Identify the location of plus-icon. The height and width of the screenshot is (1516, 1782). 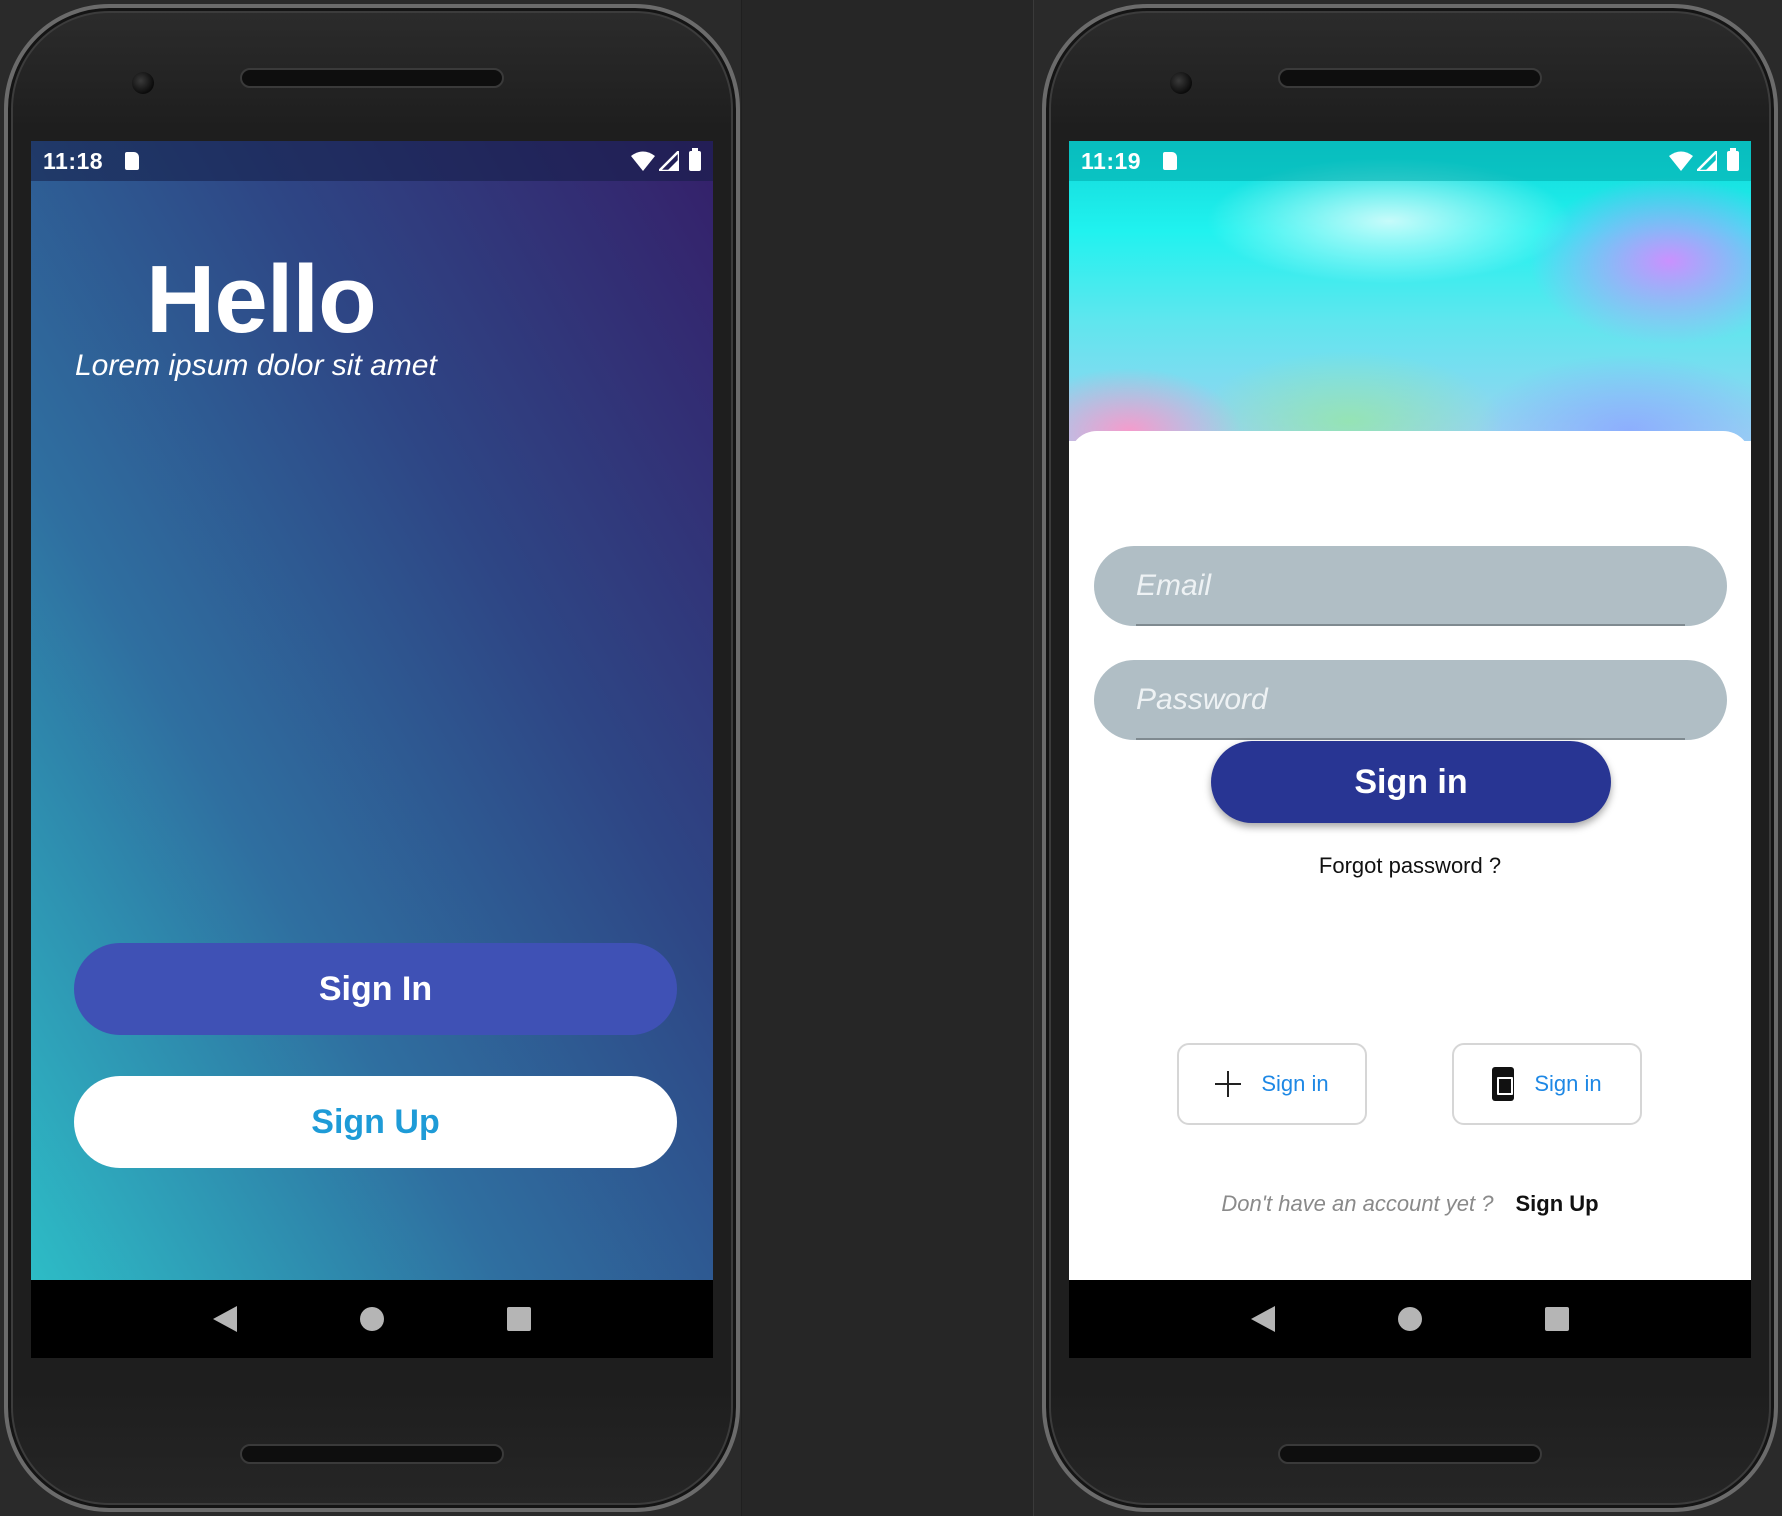
(1228, 1084).